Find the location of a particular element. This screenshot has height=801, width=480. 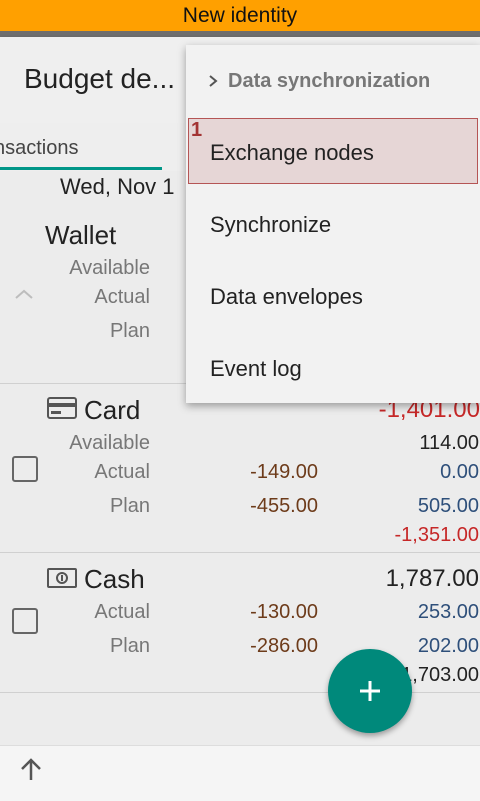

menu-item-exchange-nodes: Exchange nodes is located at coordinates (333, 153).